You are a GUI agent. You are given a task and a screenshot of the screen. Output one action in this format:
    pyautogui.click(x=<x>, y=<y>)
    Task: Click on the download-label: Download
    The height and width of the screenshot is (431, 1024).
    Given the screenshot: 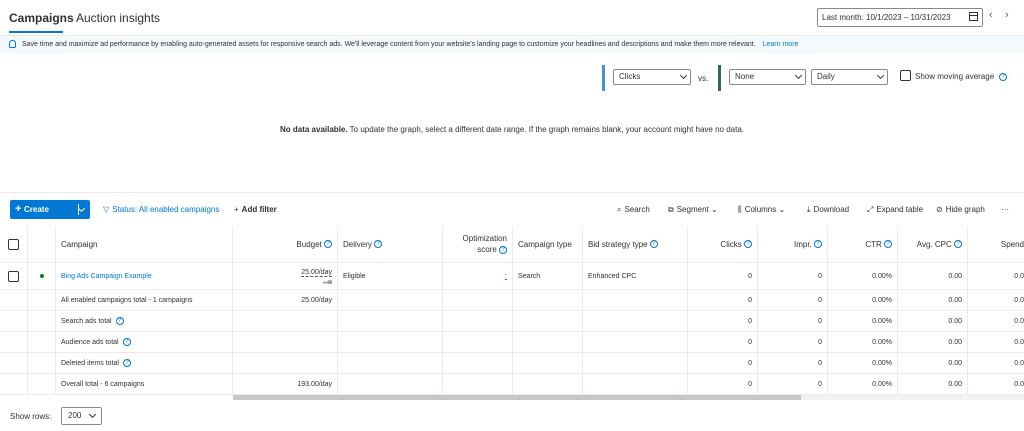 What is the action you would take?
    pyautogui.click(x=831, y=209)
    